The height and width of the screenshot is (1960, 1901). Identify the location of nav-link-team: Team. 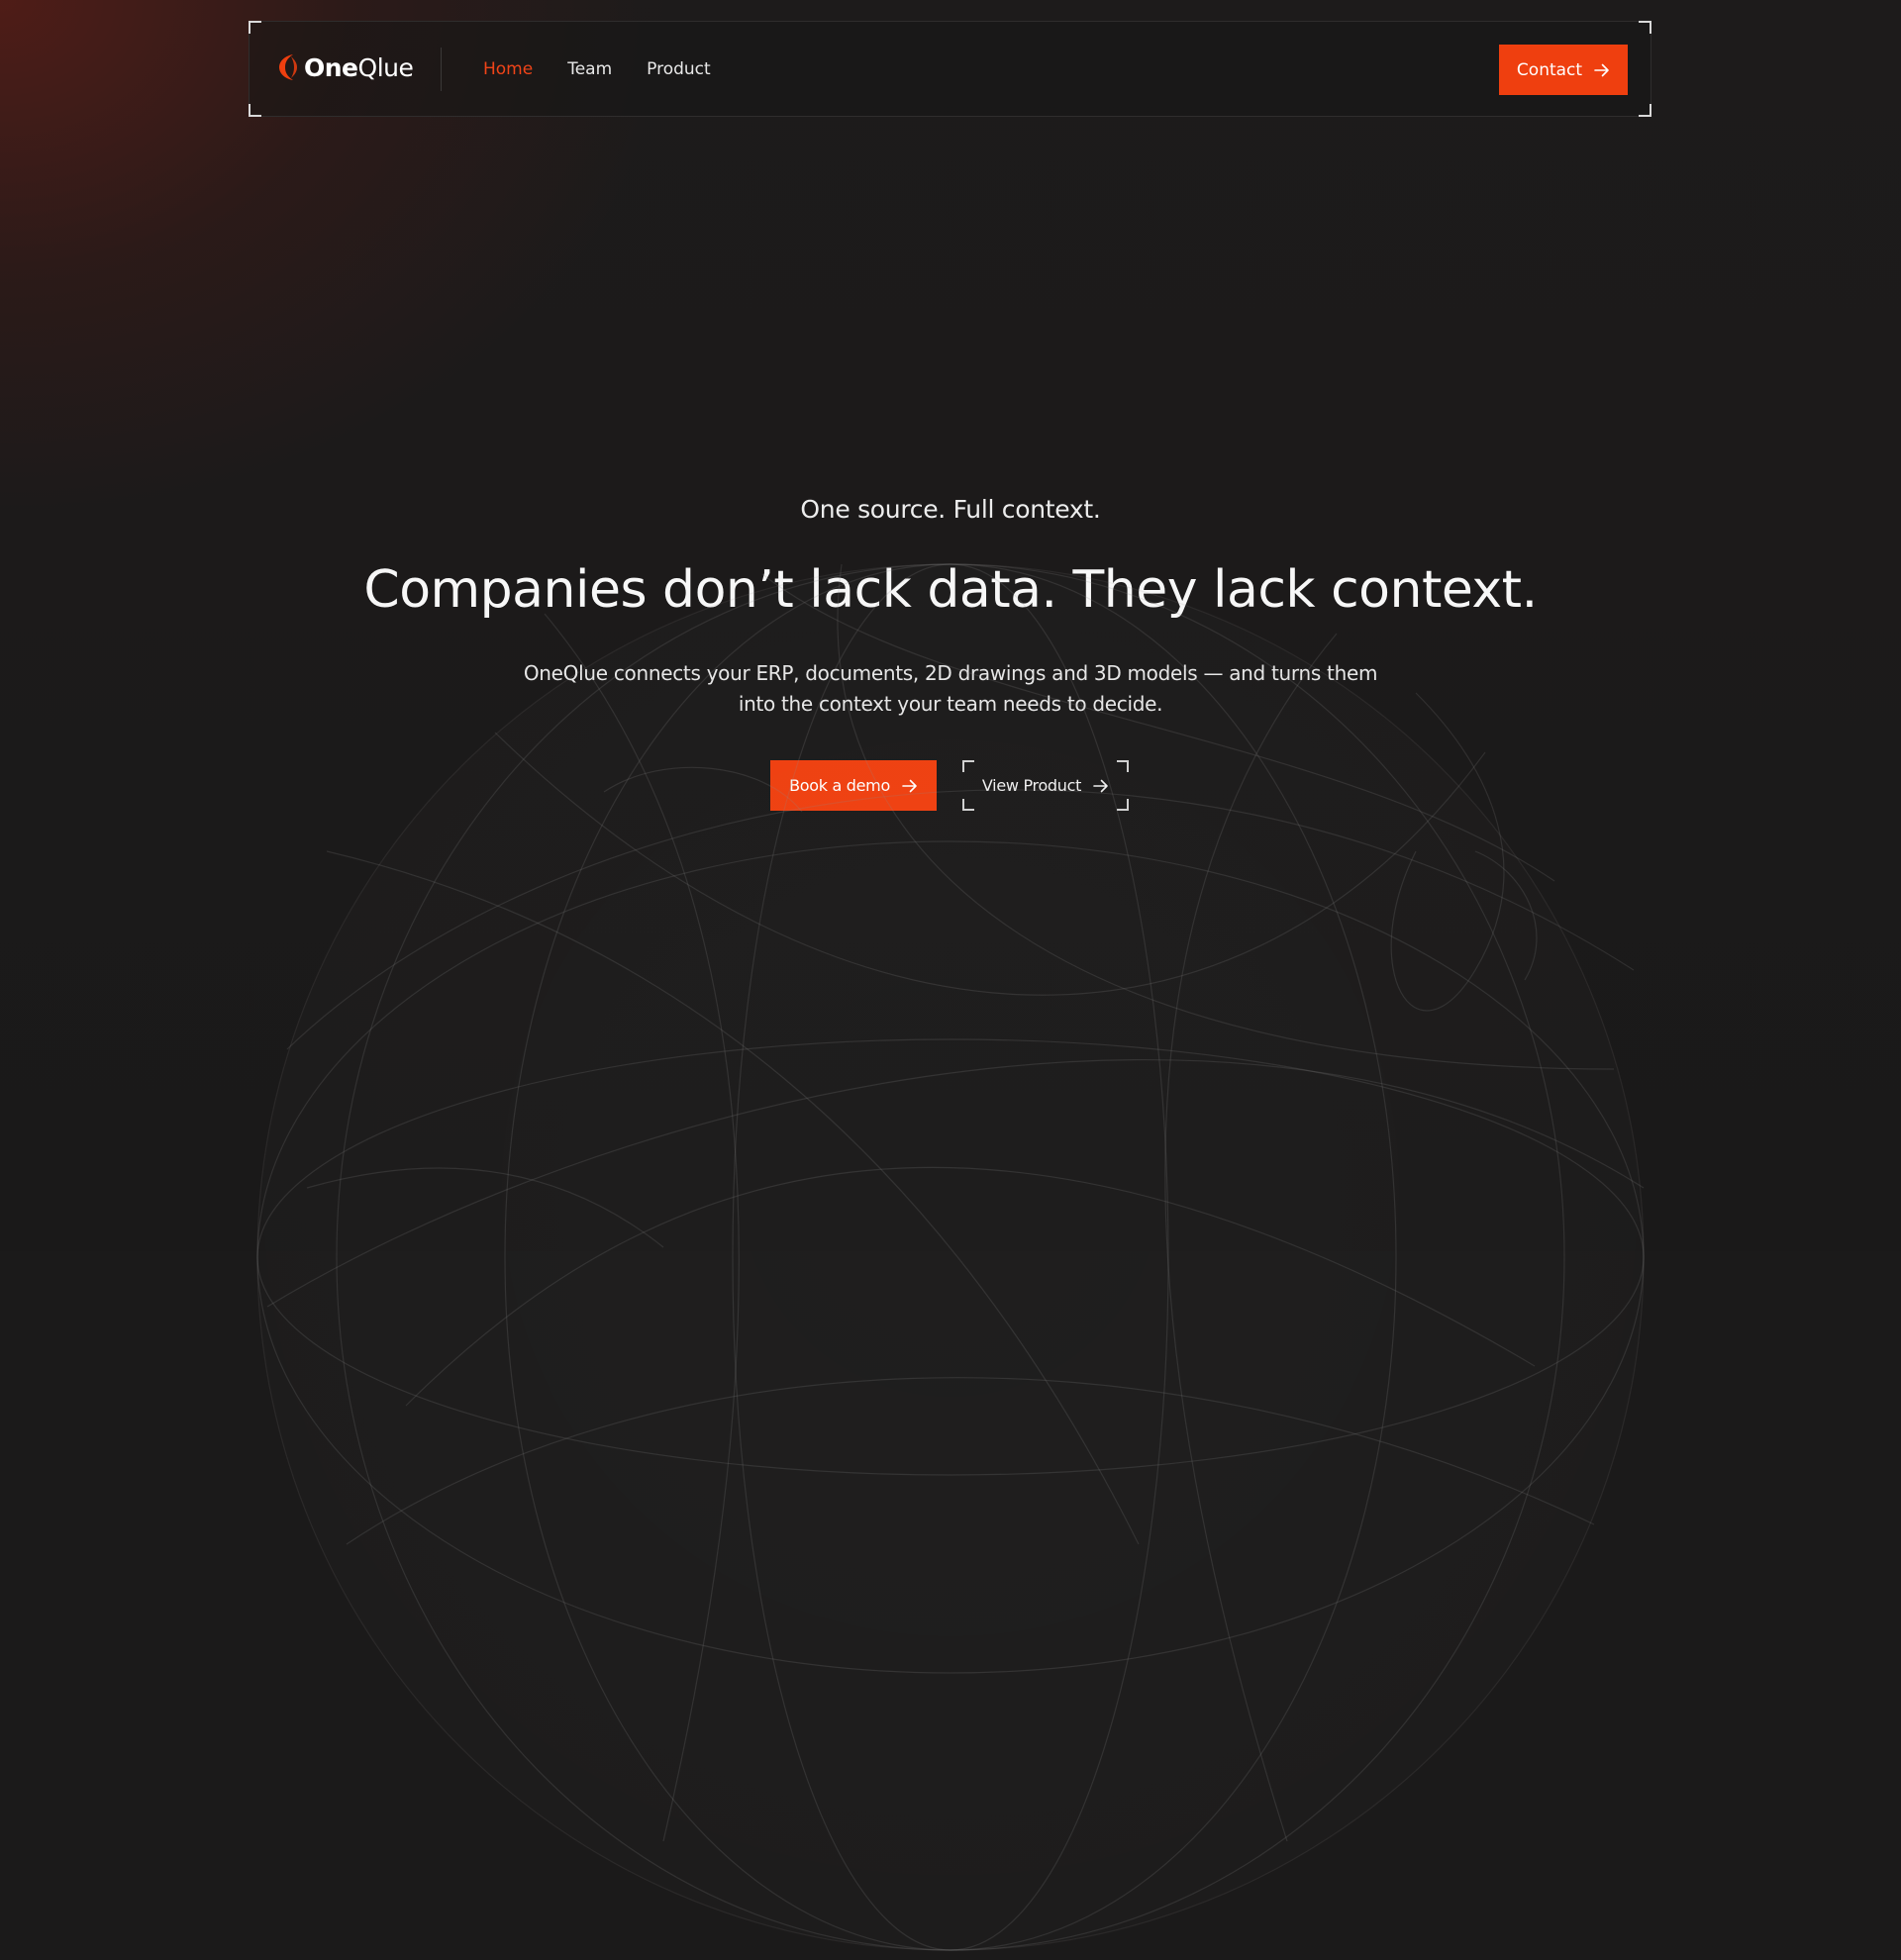
(589, 69).